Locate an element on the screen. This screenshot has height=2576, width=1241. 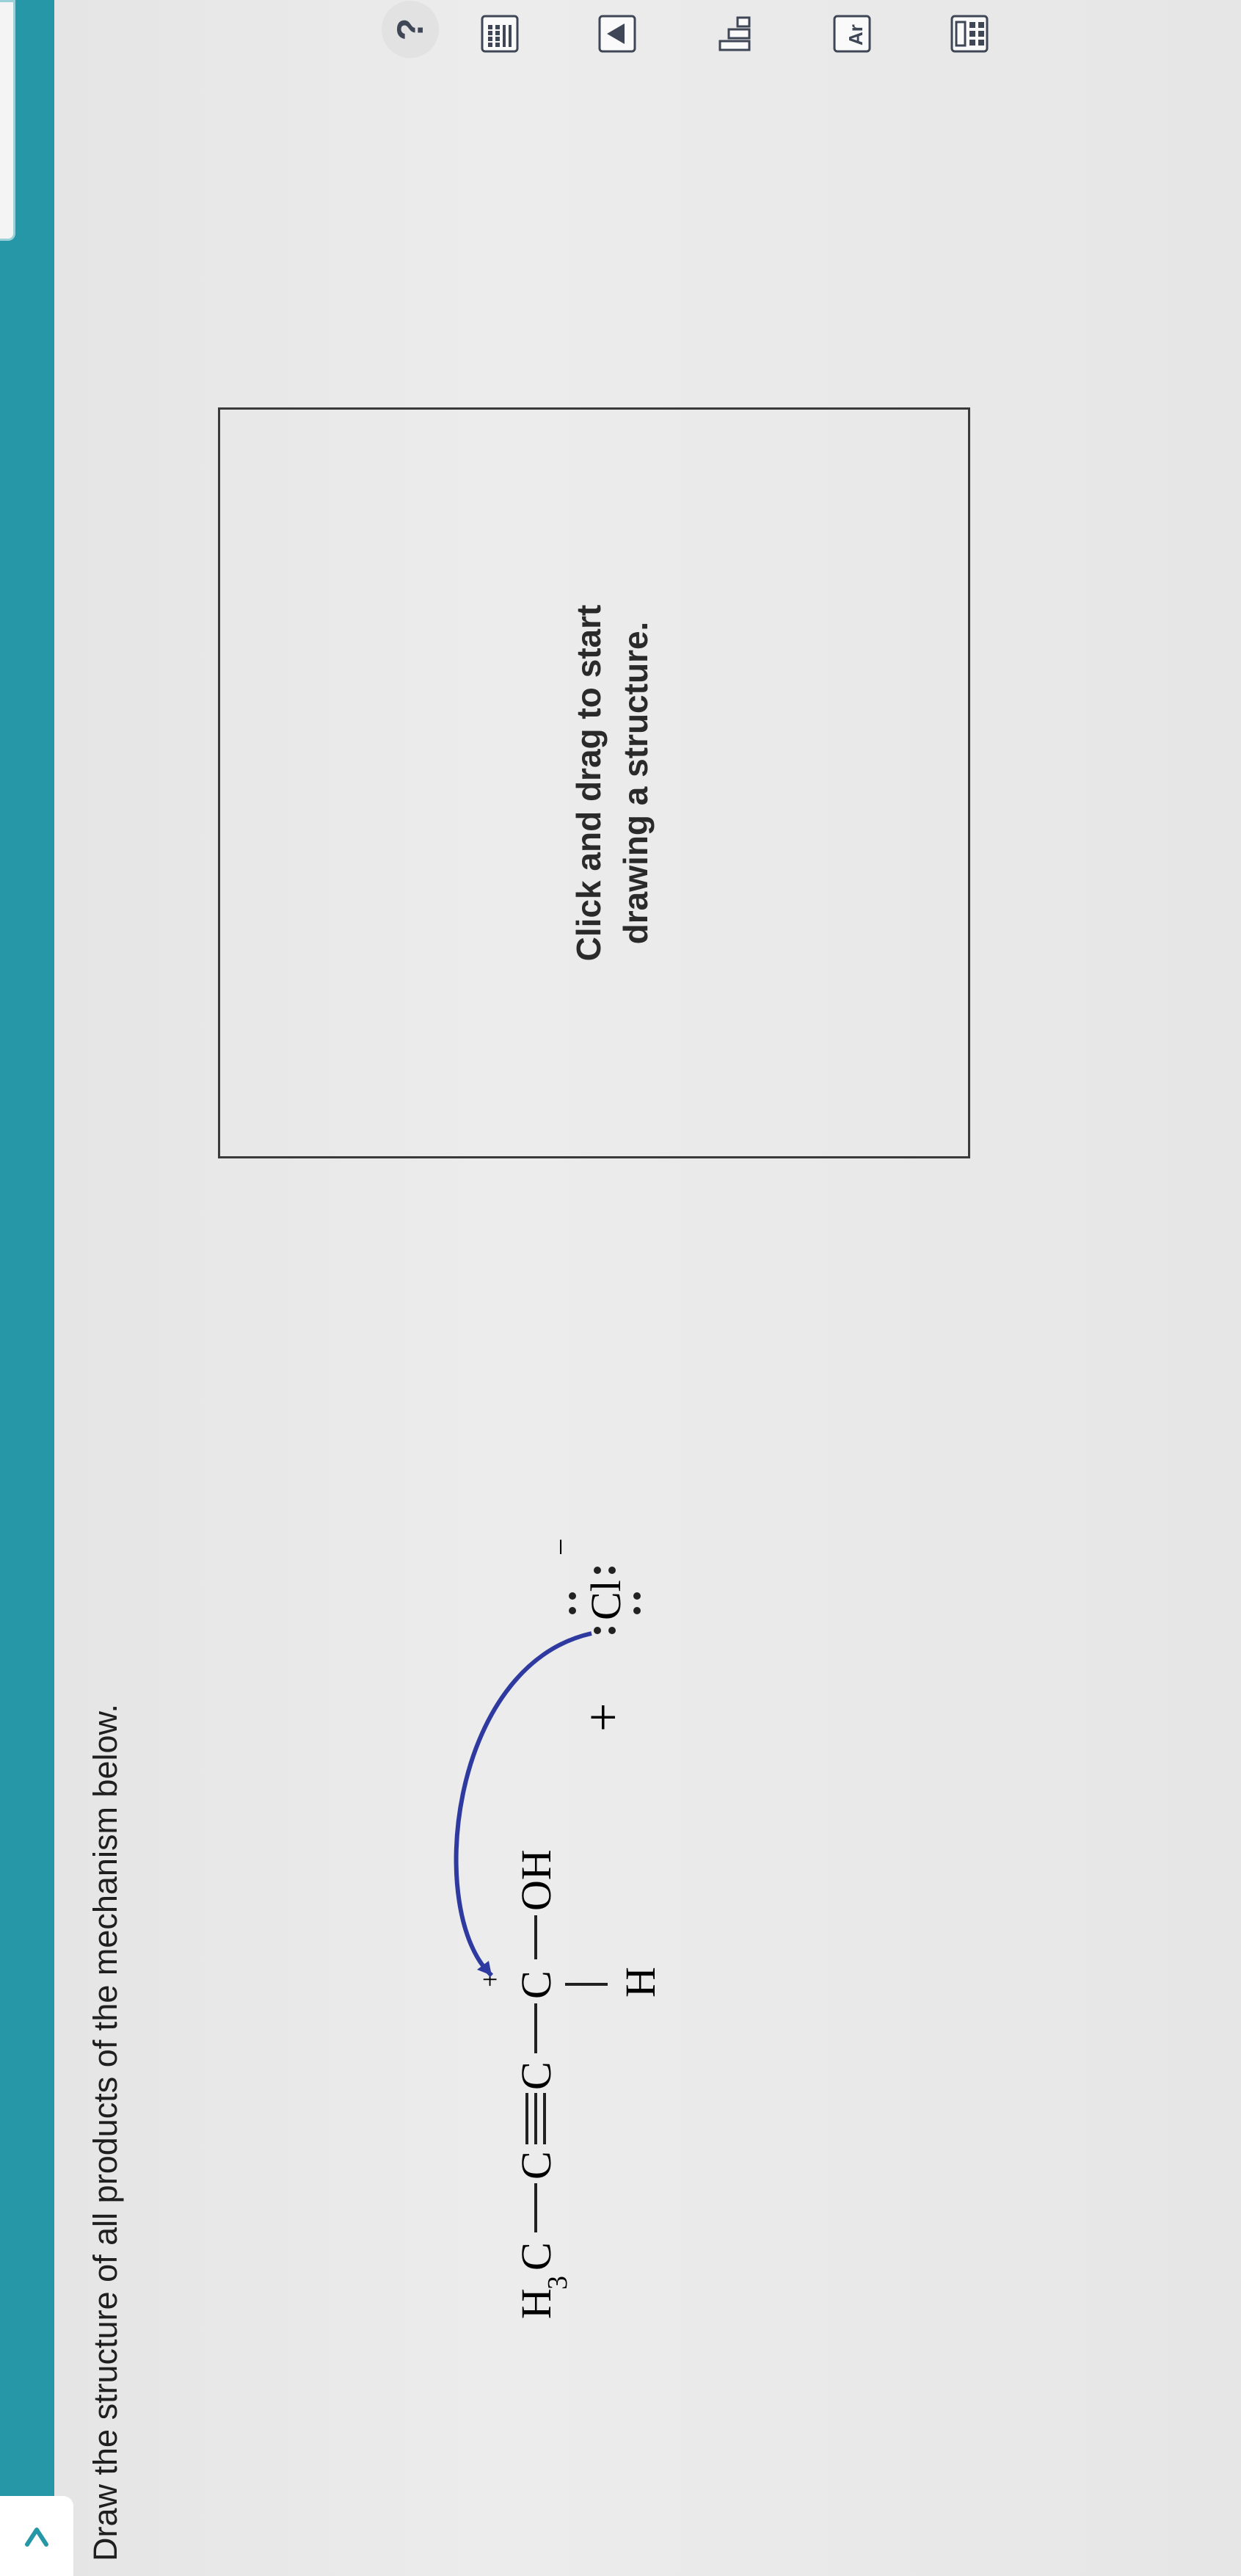
c4-label: C is located at coordinates (536, 1985).